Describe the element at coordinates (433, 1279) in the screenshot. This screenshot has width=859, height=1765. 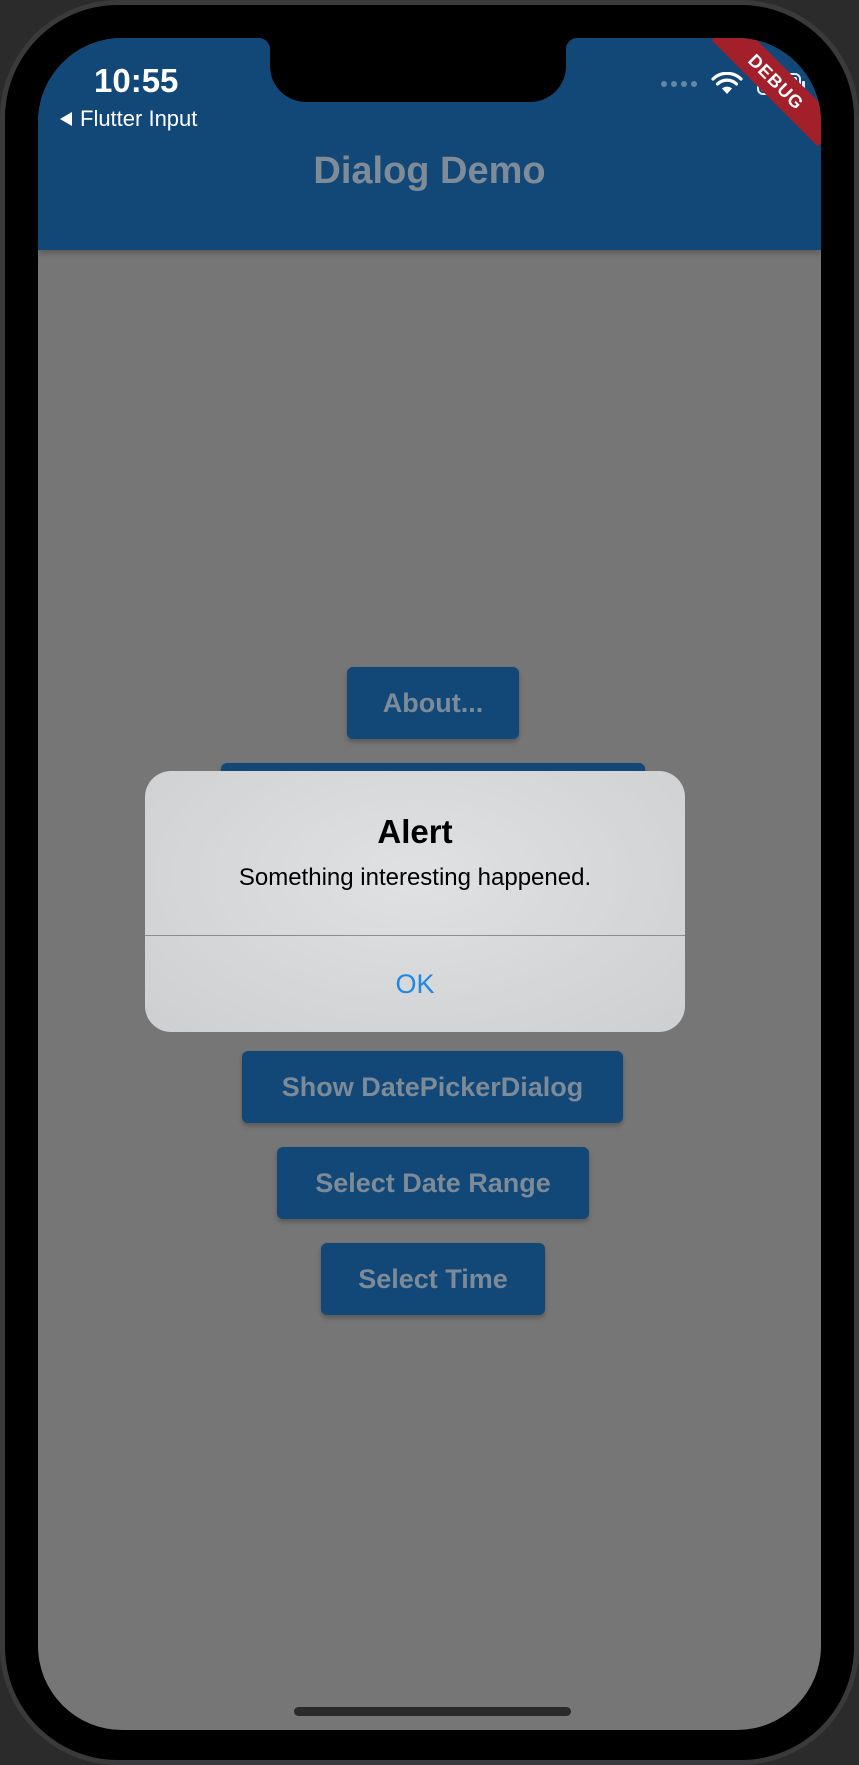
I see `select-time-button: Select Time` at that location.